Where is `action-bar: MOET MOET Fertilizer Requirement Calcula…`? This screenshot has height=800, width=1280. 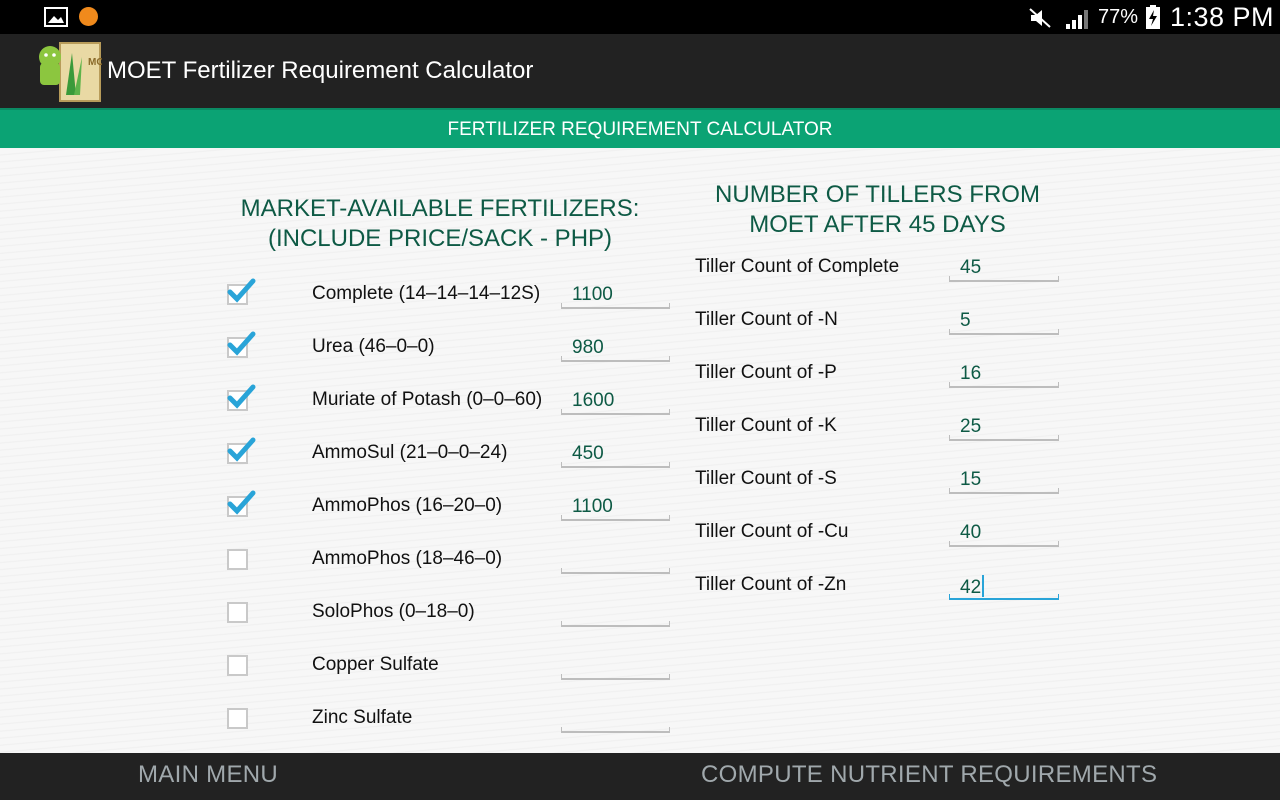
action-bar: MOET MOET Fertilizer Requirement Calcula… is located at coordinates (640, 71).